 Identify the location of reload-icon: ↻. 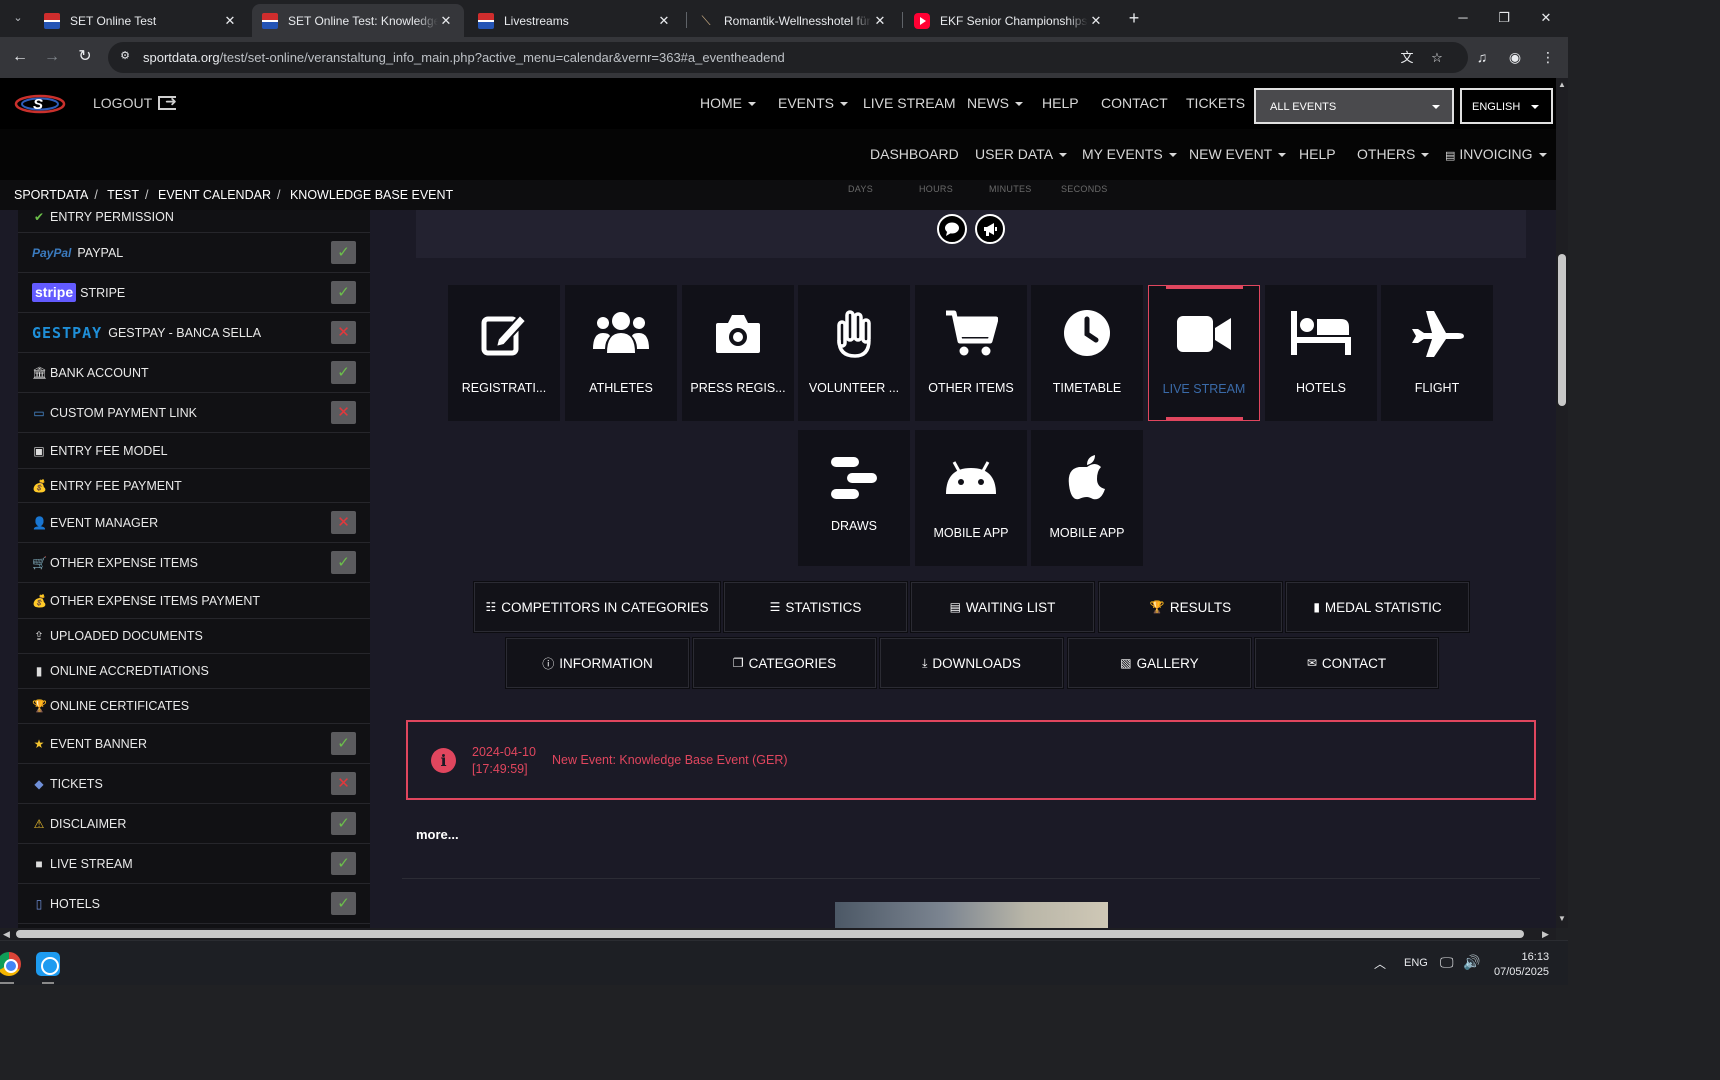
(85, 57).